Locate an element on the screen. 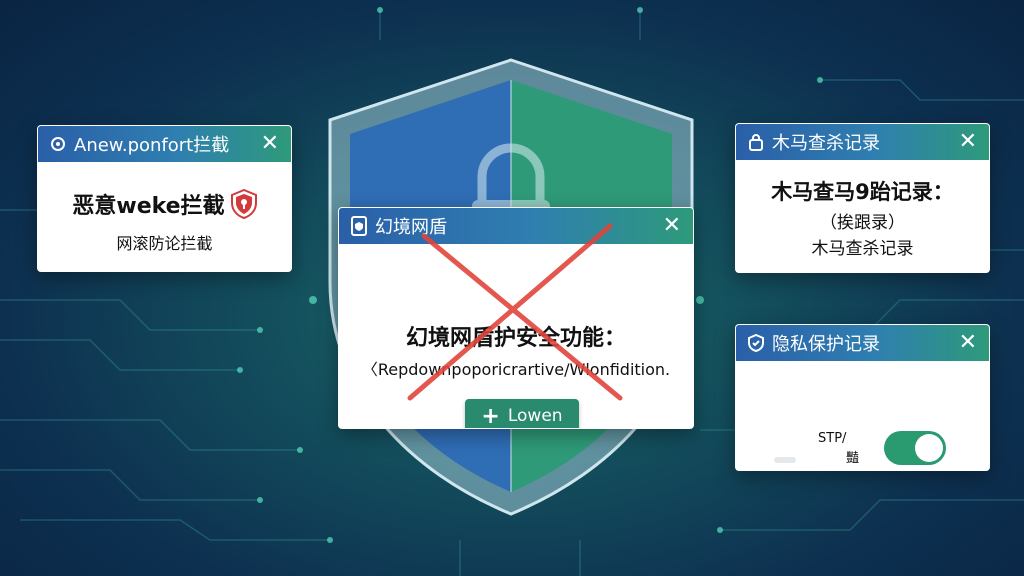 This screenshot has width=1024, height=576. privacy-toggle is located at coordinates (915, 448).